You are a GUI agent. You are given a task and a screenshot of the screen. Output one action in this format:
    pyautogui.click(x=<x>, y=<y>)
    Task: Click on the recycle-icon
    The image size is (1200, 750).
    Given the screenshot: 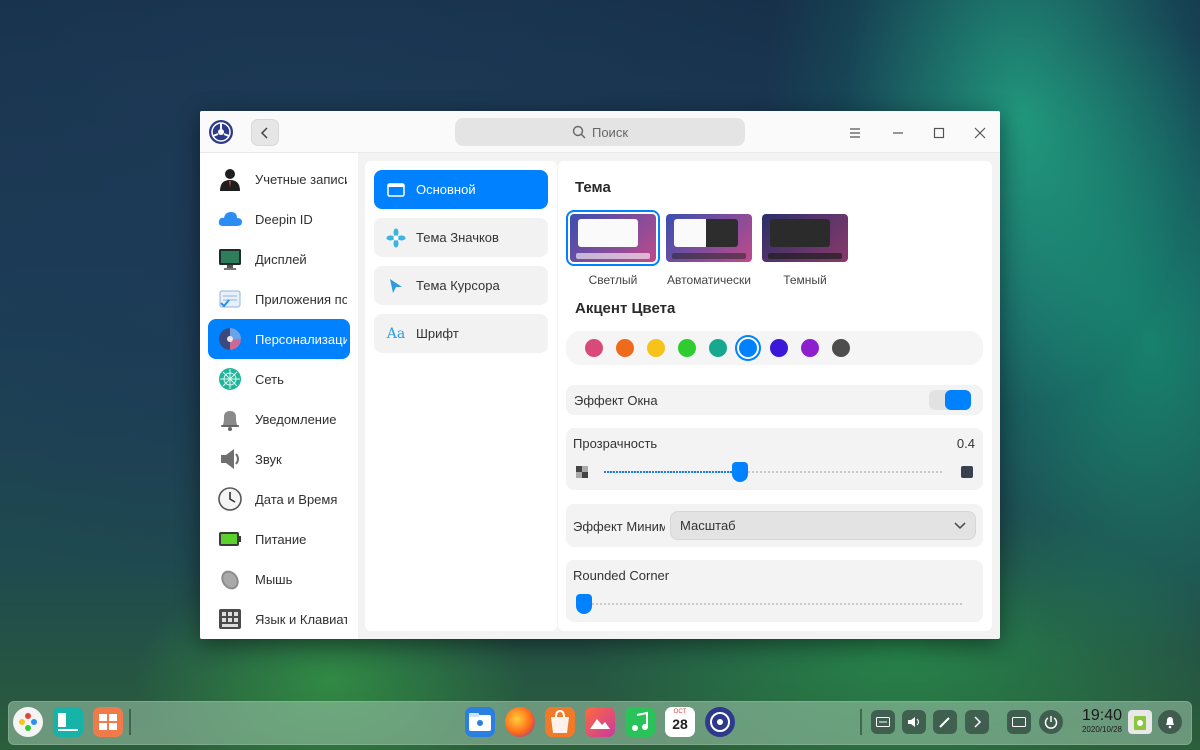 What is the action you would take?
    pyautogui.click(x=1140, y=723)
    